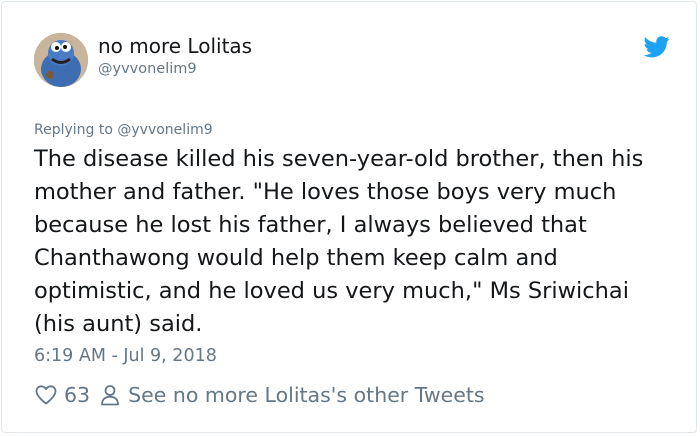 This screenshot has height=436, width=700. I want to click on author-handle: @yvvonelim9, so click(147, 69).